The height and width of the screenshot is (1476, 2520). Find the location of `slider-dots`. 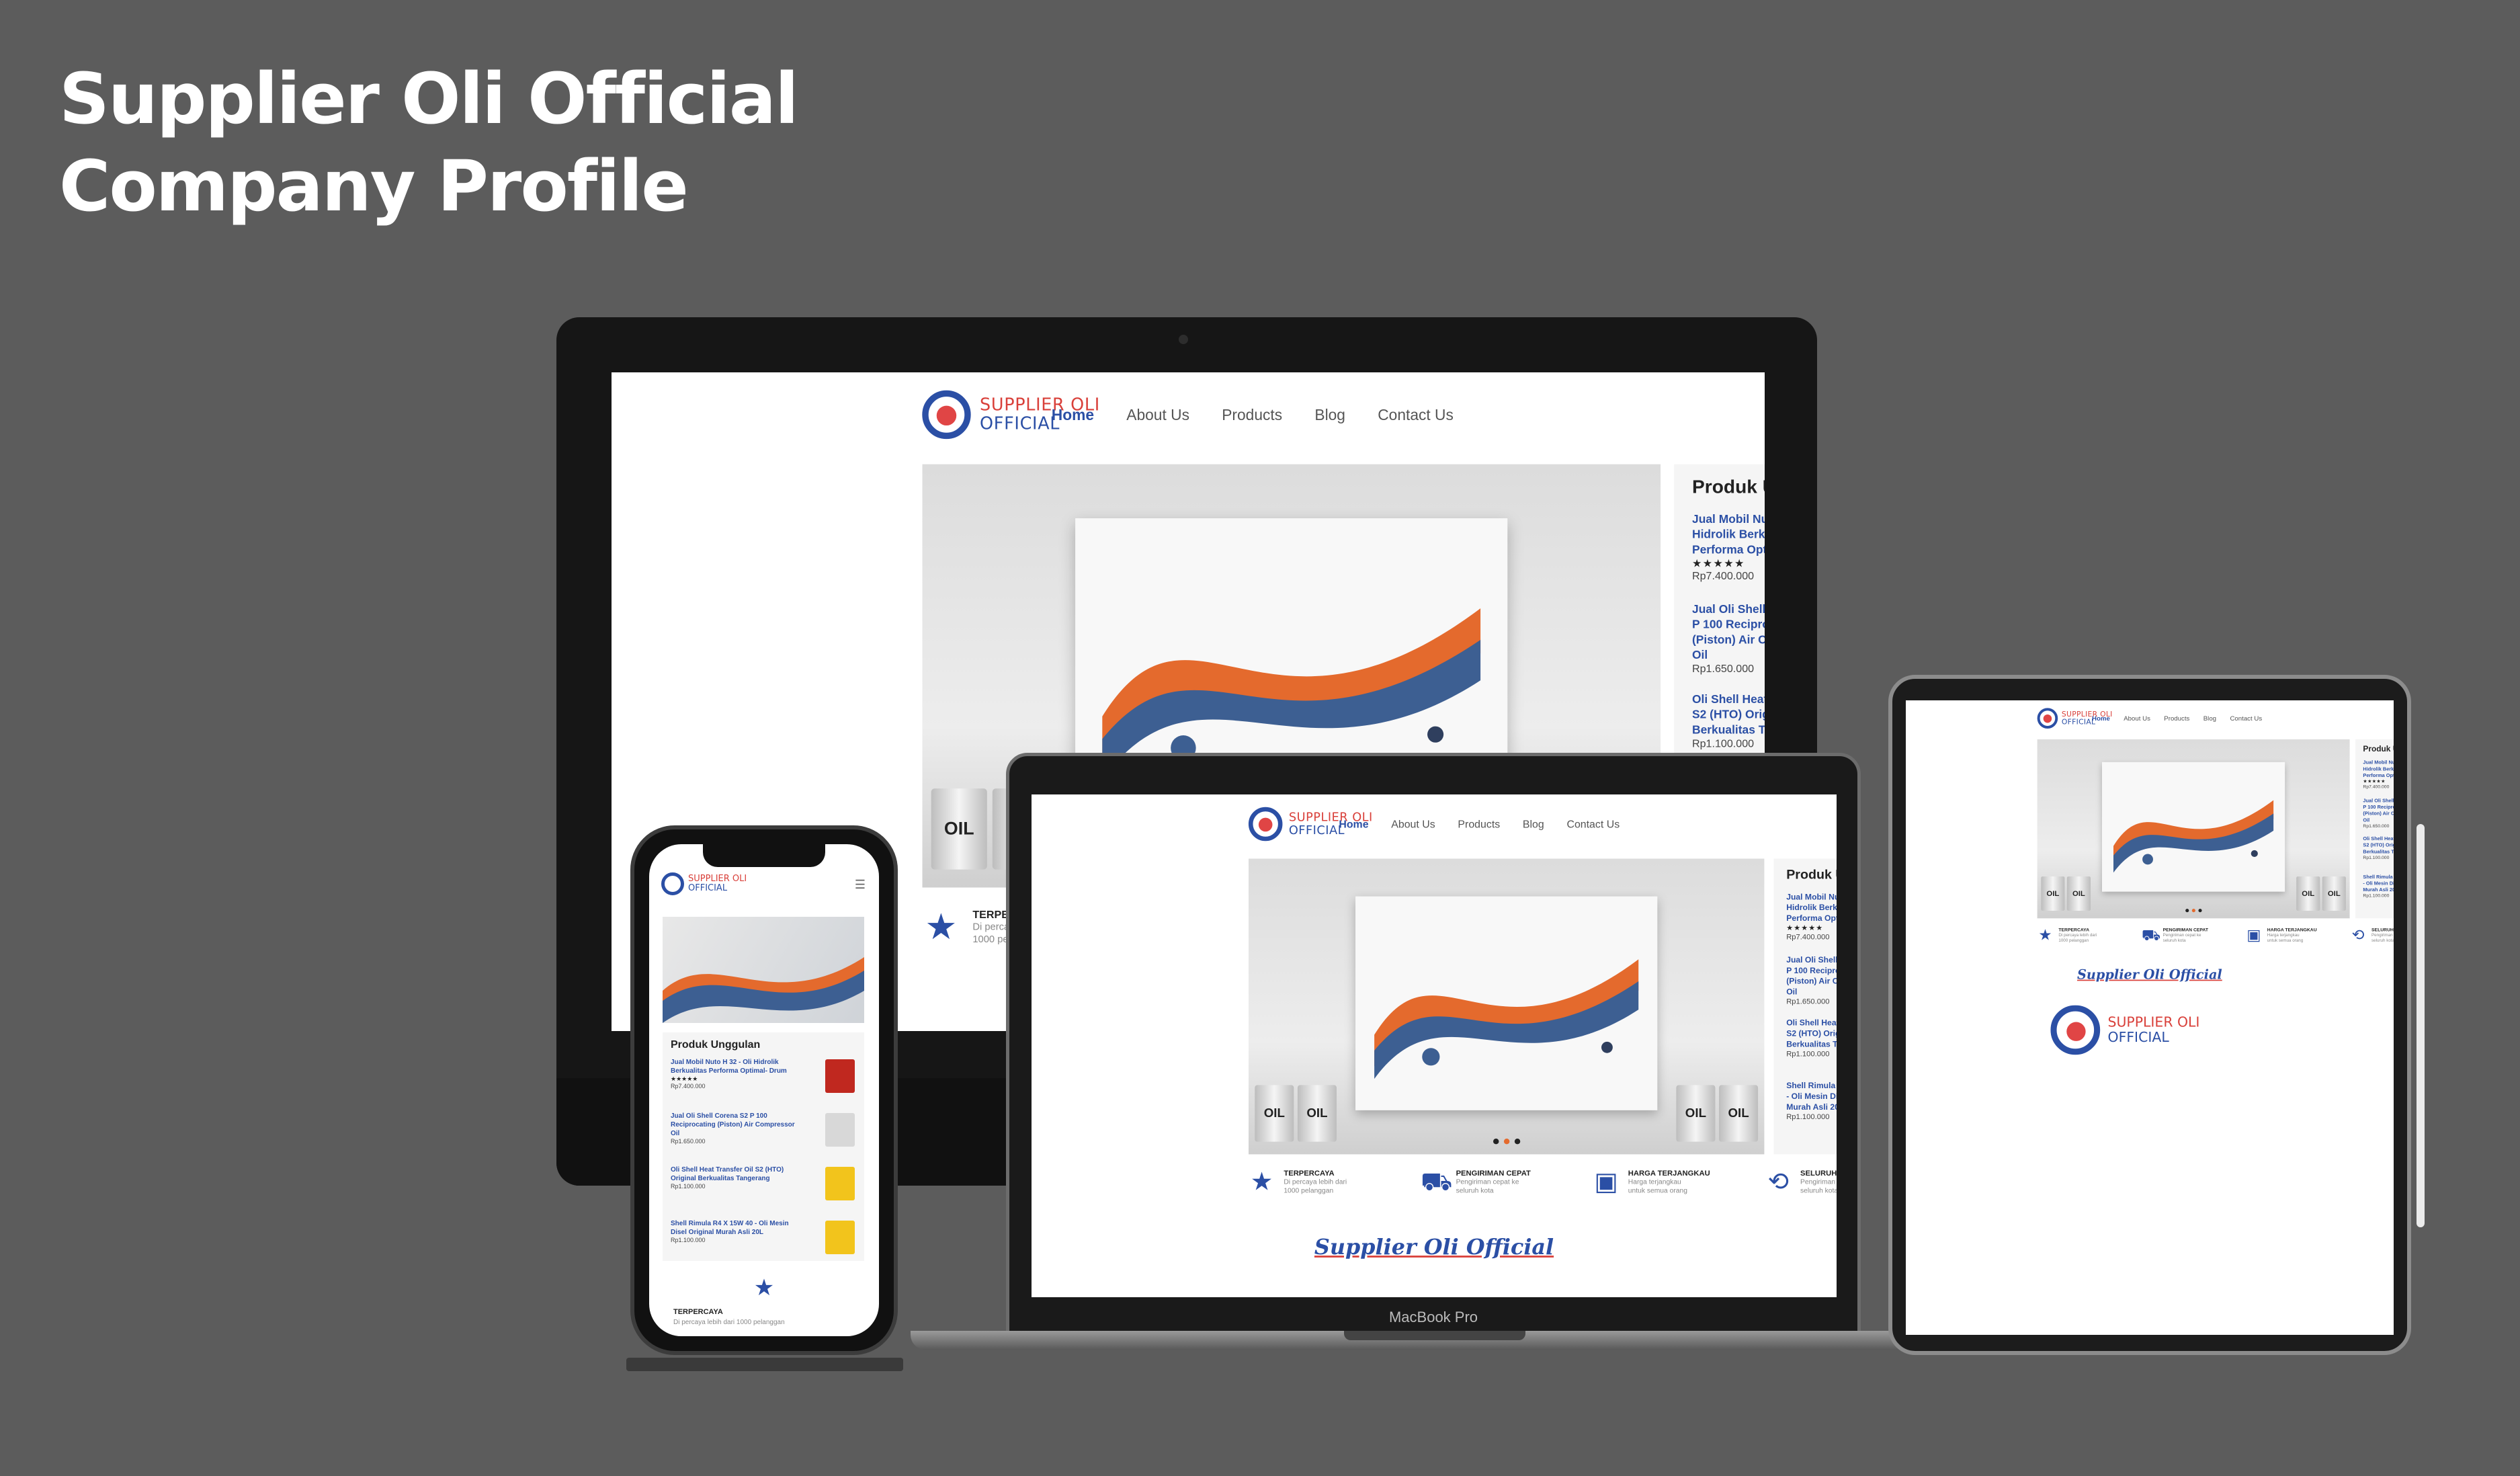

slider-dots is located at coordinates (2194, 911).